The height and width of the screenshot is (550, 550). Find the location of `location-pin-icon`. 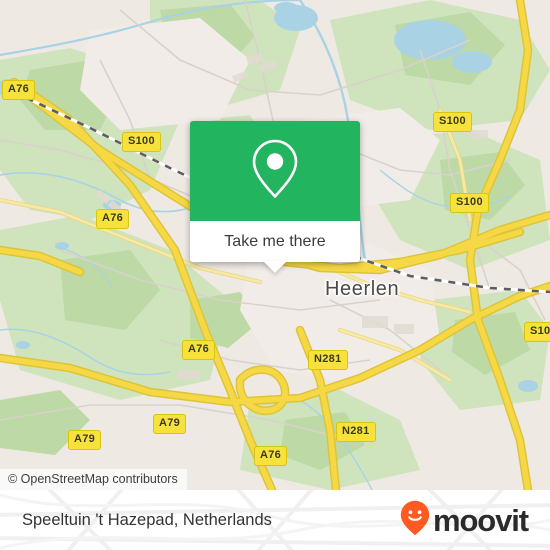

location-pin-icon is located at coordinates (275, 171).